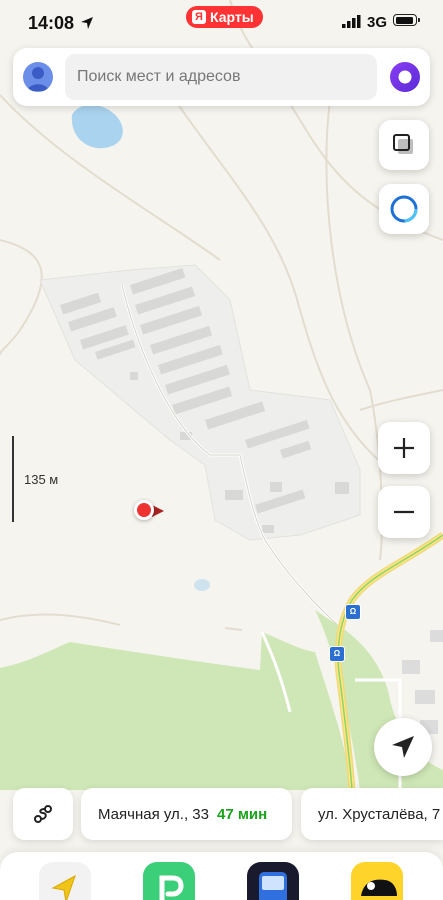 This screenshot has height=900, width=443. Describe the element at coordinates (153, 814) in the screenshot. I see `shortcut-address: Маячная ул., 33` at that location.